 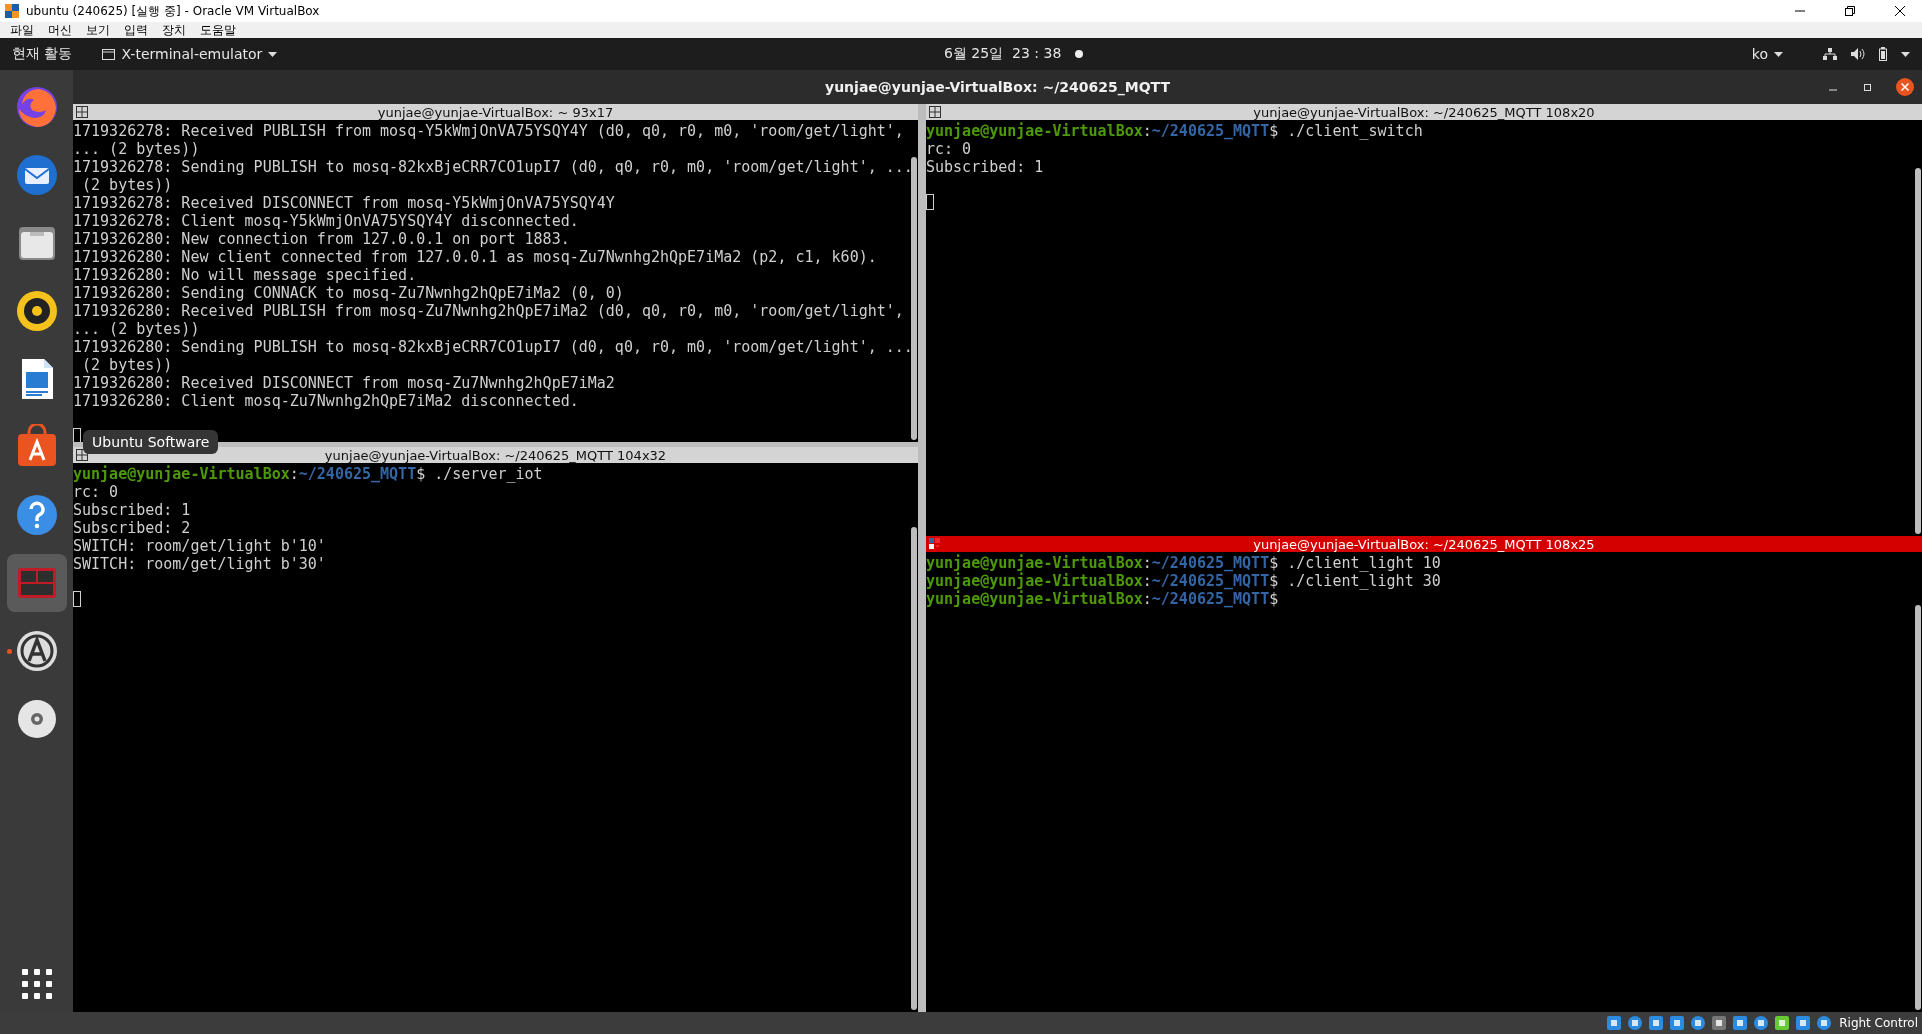 I want to click on prompt-line: yunjae@yunjae-VirtualBox:~/240625_MQTT$ ./client_light 30, so click(x=1183, y=581).